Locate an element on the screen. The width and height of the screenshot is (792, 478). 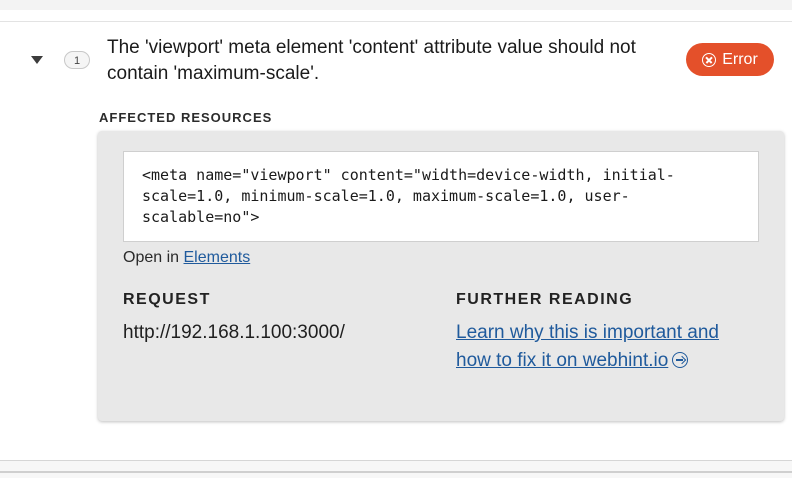
open-in-prefix: Open in is located at coordinates (151, 257).